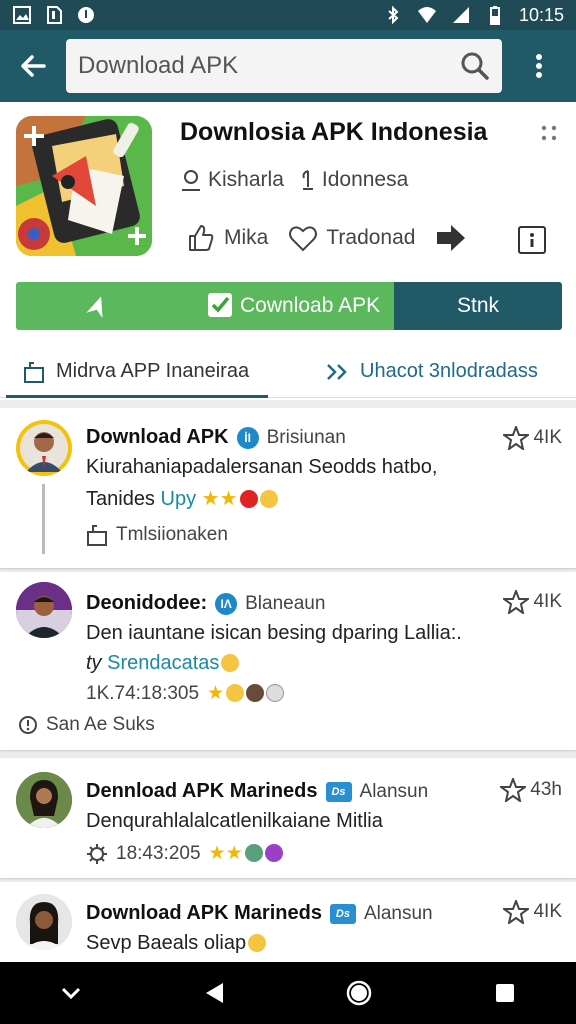 The image size is (576, 1024). What do you see at coordinates (541, 14) in the screenshot?
I see `status-time: 10:15` at bounding box center [541, 14].